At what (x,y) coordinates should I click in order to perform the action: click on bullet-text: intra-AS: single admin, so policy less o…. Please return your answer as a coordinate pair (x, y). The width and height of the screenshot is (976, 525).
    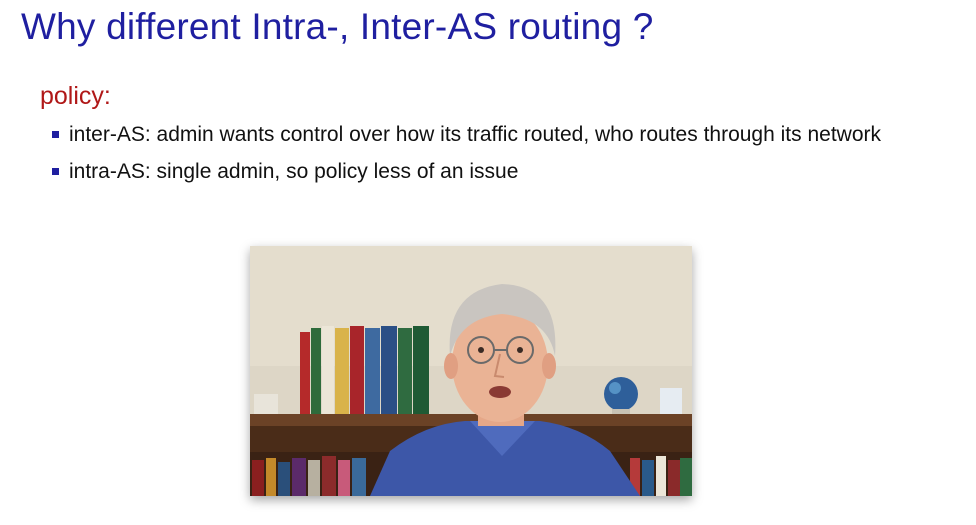
    Looking at the image, I should click on (294, 171).